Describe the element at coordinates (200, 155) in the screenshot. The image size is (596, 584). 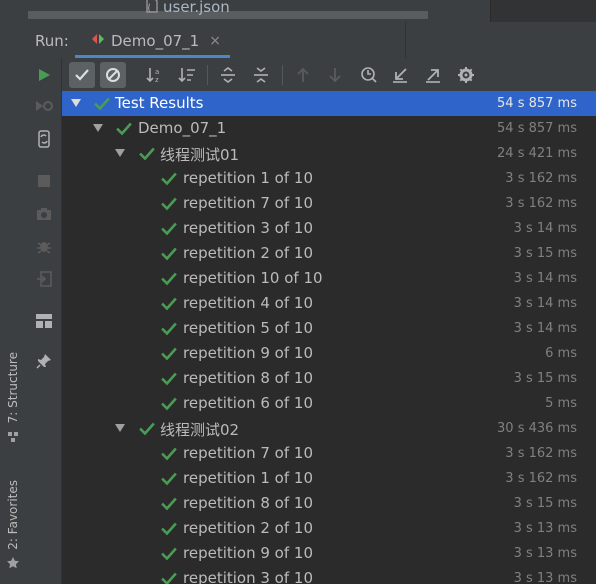
I see `test-node-label: 线程测试01` at that location.